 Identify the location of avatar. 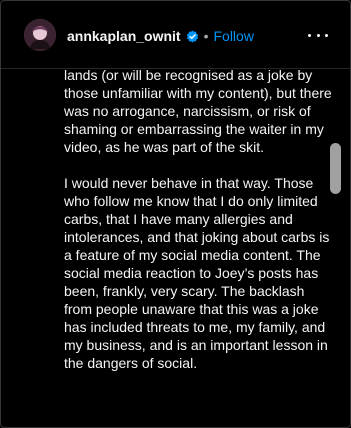
(40, 35).